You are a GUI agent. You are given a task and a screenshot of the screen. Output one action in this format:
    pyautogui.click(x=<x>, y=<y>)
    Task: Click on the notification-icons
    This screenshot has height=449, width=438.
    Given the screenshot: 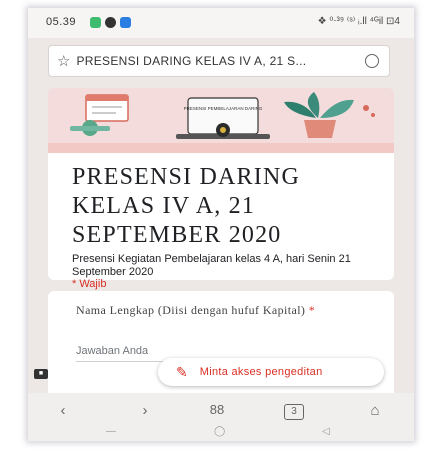 What is the action you would take?
    pyautogui.click(x=110, y=22)
    